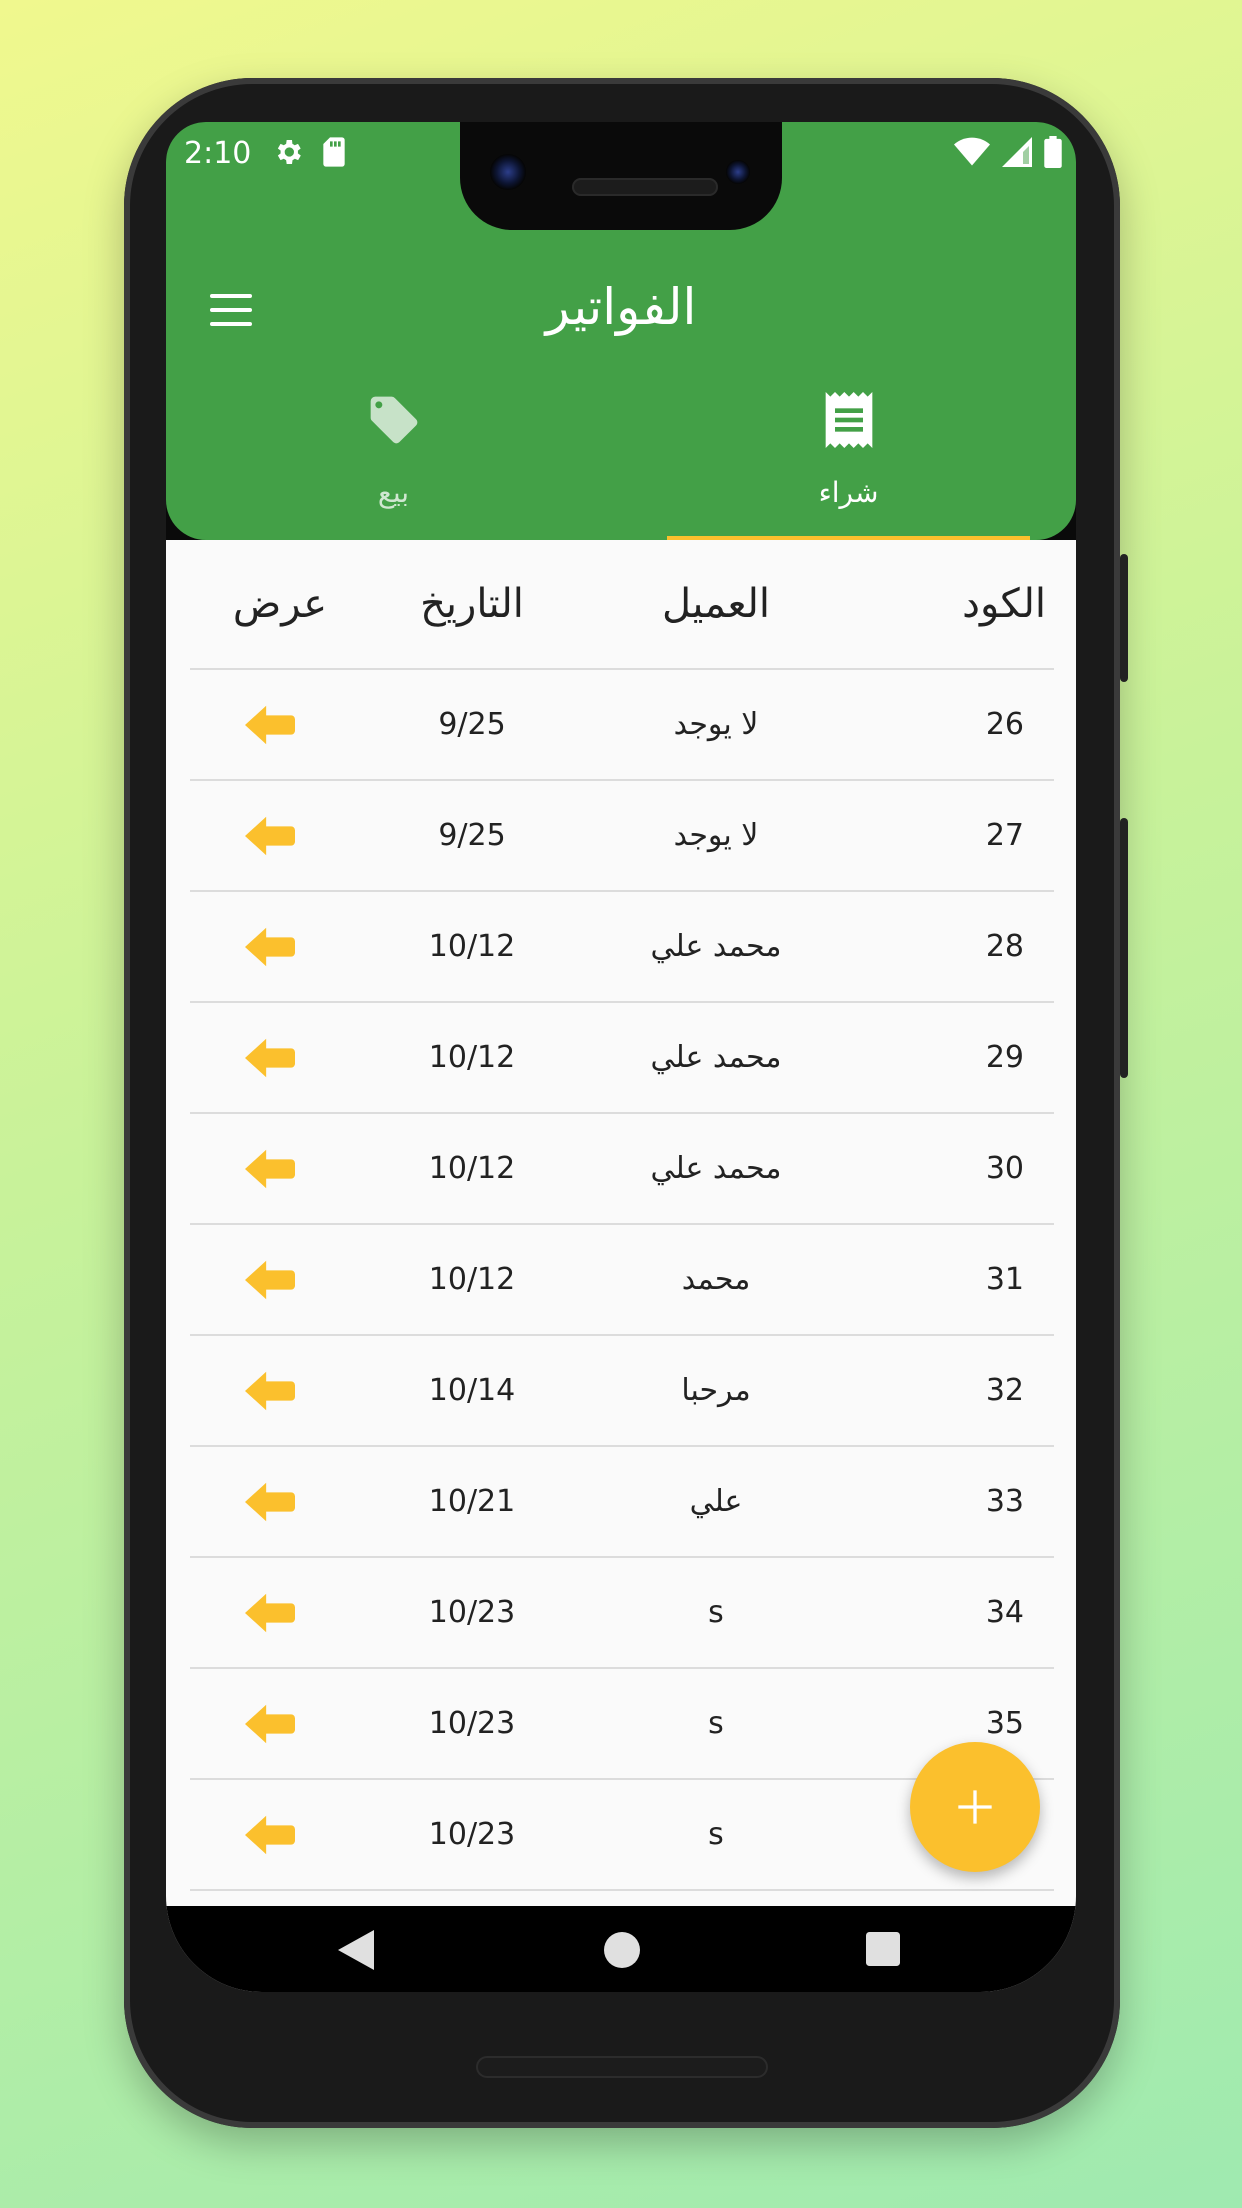  I want to click on app-bar: 2:10 الفواتير بيع شراء, so click(621, 331).